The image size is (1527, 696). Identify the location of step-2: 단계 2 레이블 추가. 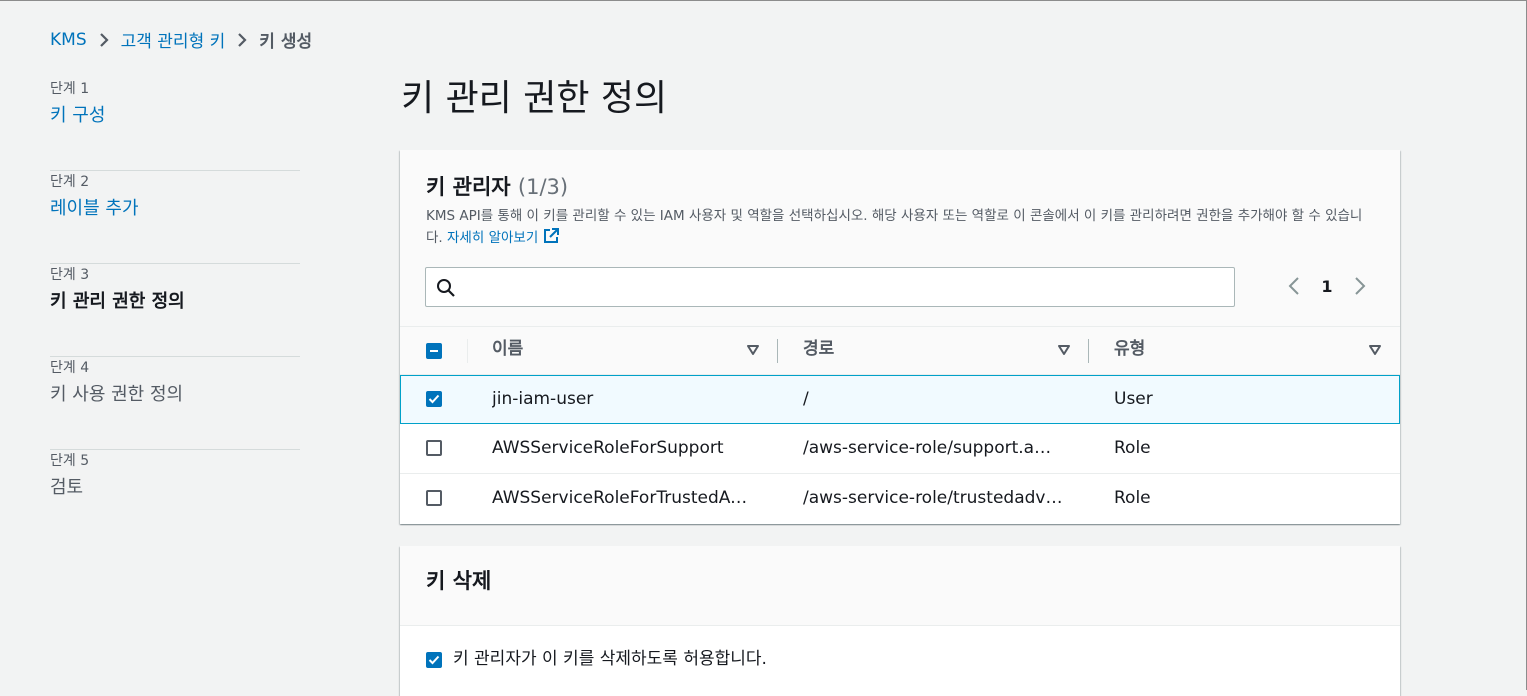
(175, 217).